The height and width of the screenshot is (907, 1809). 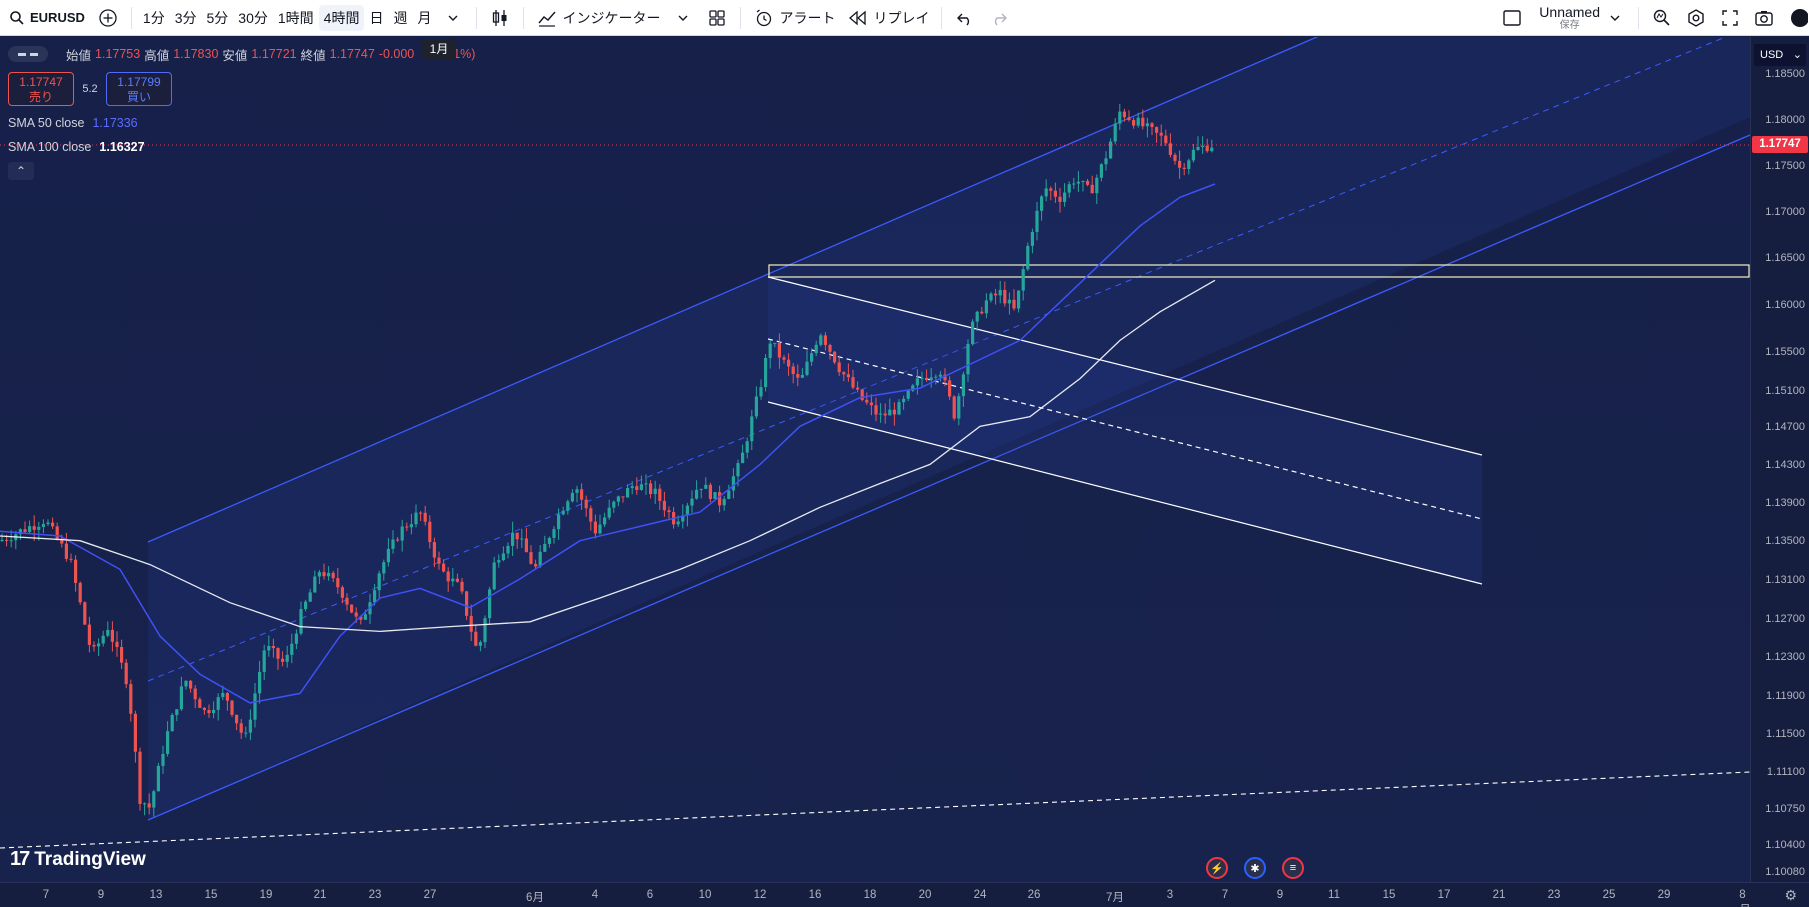 I want to click on tradingview-logo-icon: 17, so click(x=20, y=859).